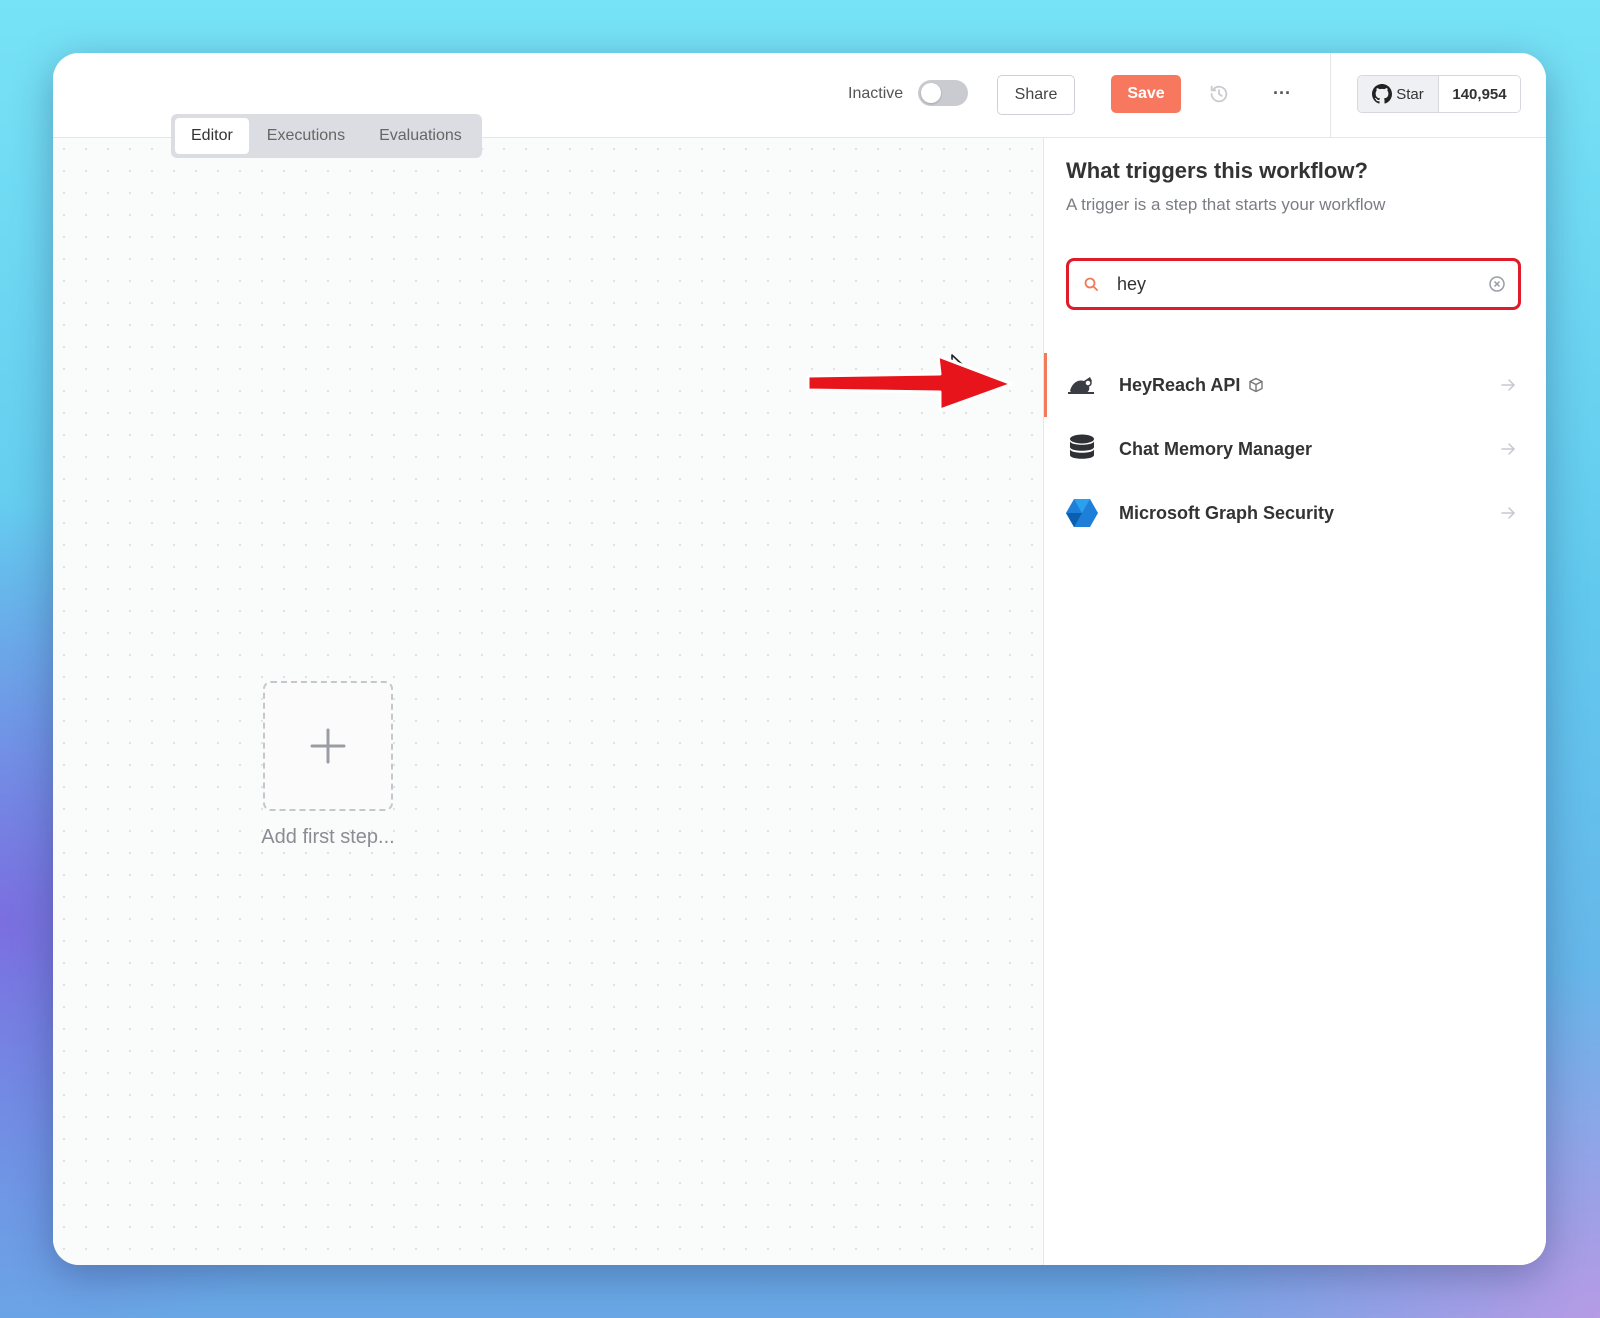  Describe the element at coordinates (1219, 94) in the screenshot. I see `history-icon` at that location.